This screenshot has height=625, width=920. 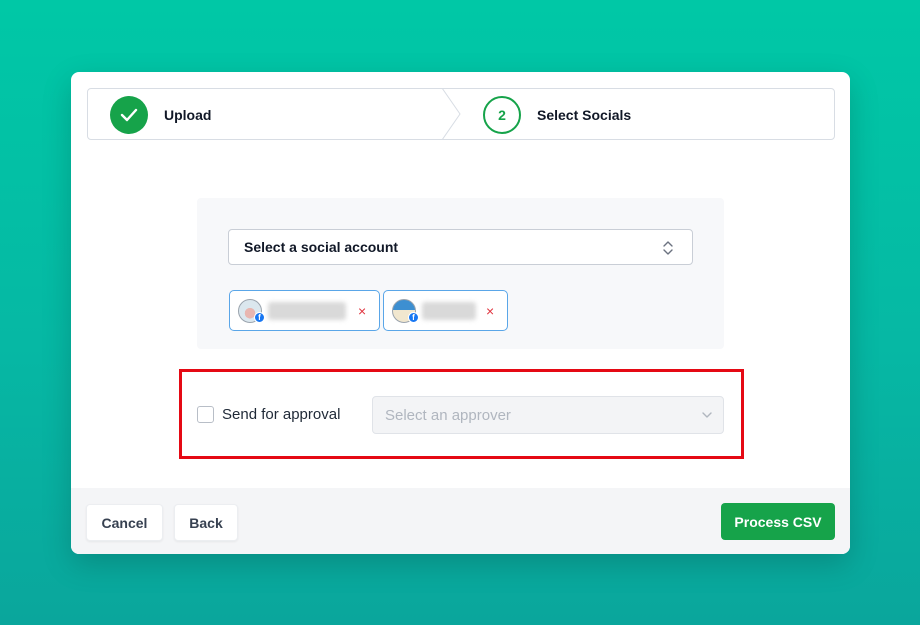 I want to click on approver-select: Select an approver, so click(x=548, y=415).